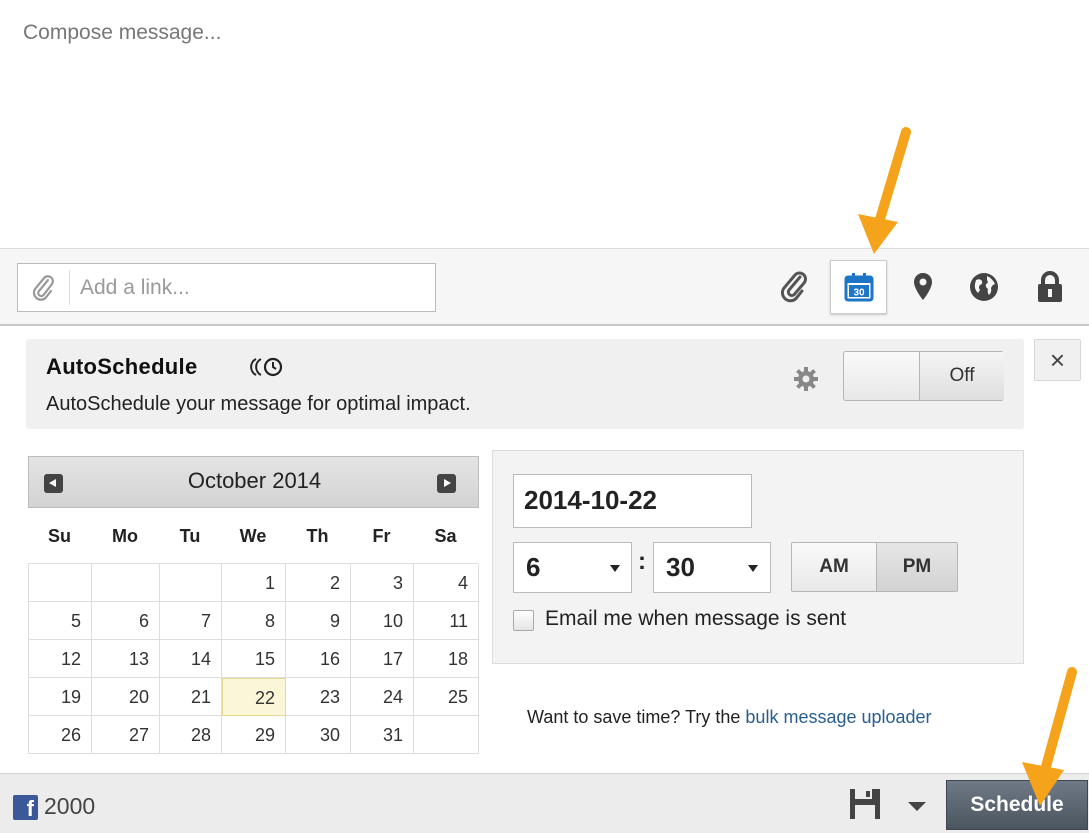  I want to click on email-notify-checkbox, so click(523, 620).